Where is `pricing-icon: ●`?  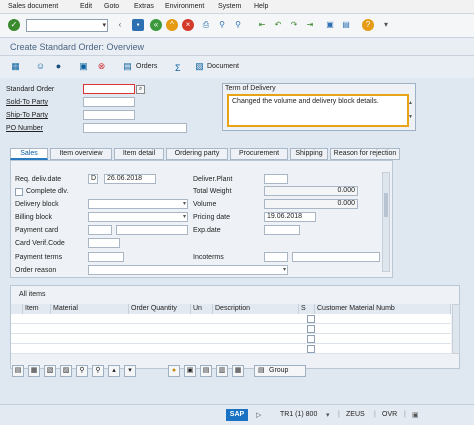
pricing-icon: ● is located at coordinates (174, 371).